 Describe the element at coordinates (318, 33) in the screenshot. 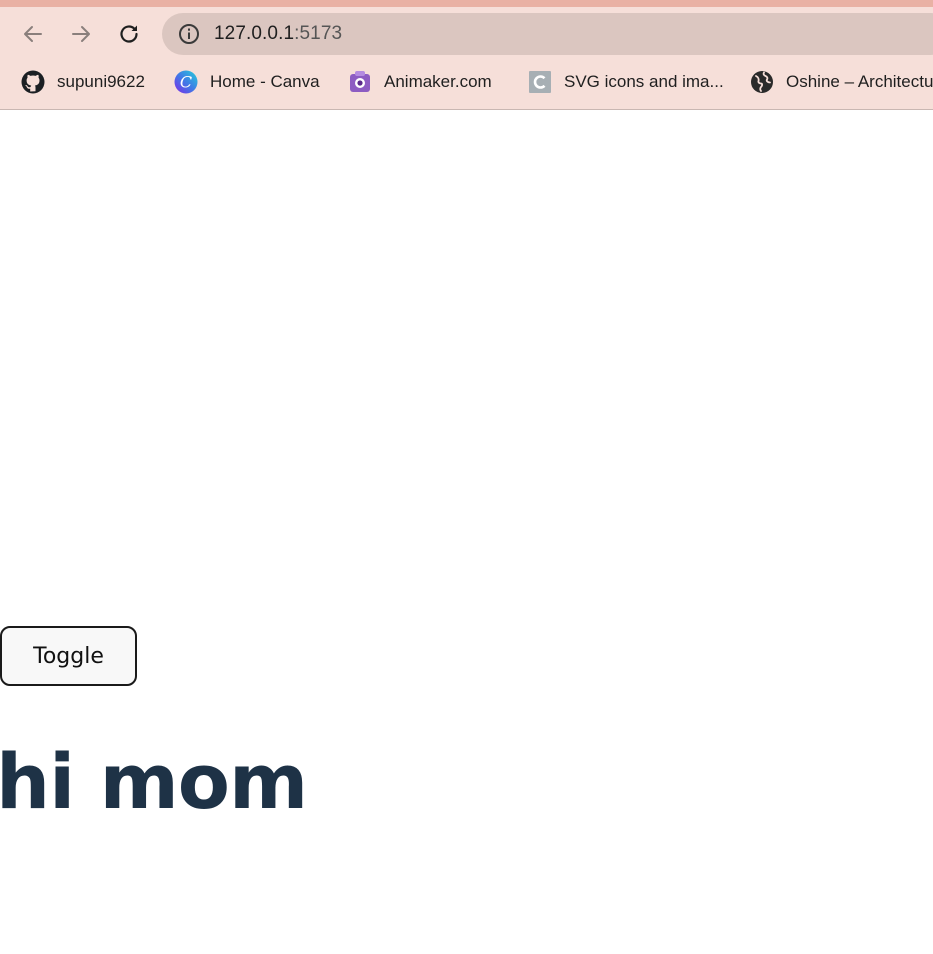

I see `url-port: :5173` at that location.